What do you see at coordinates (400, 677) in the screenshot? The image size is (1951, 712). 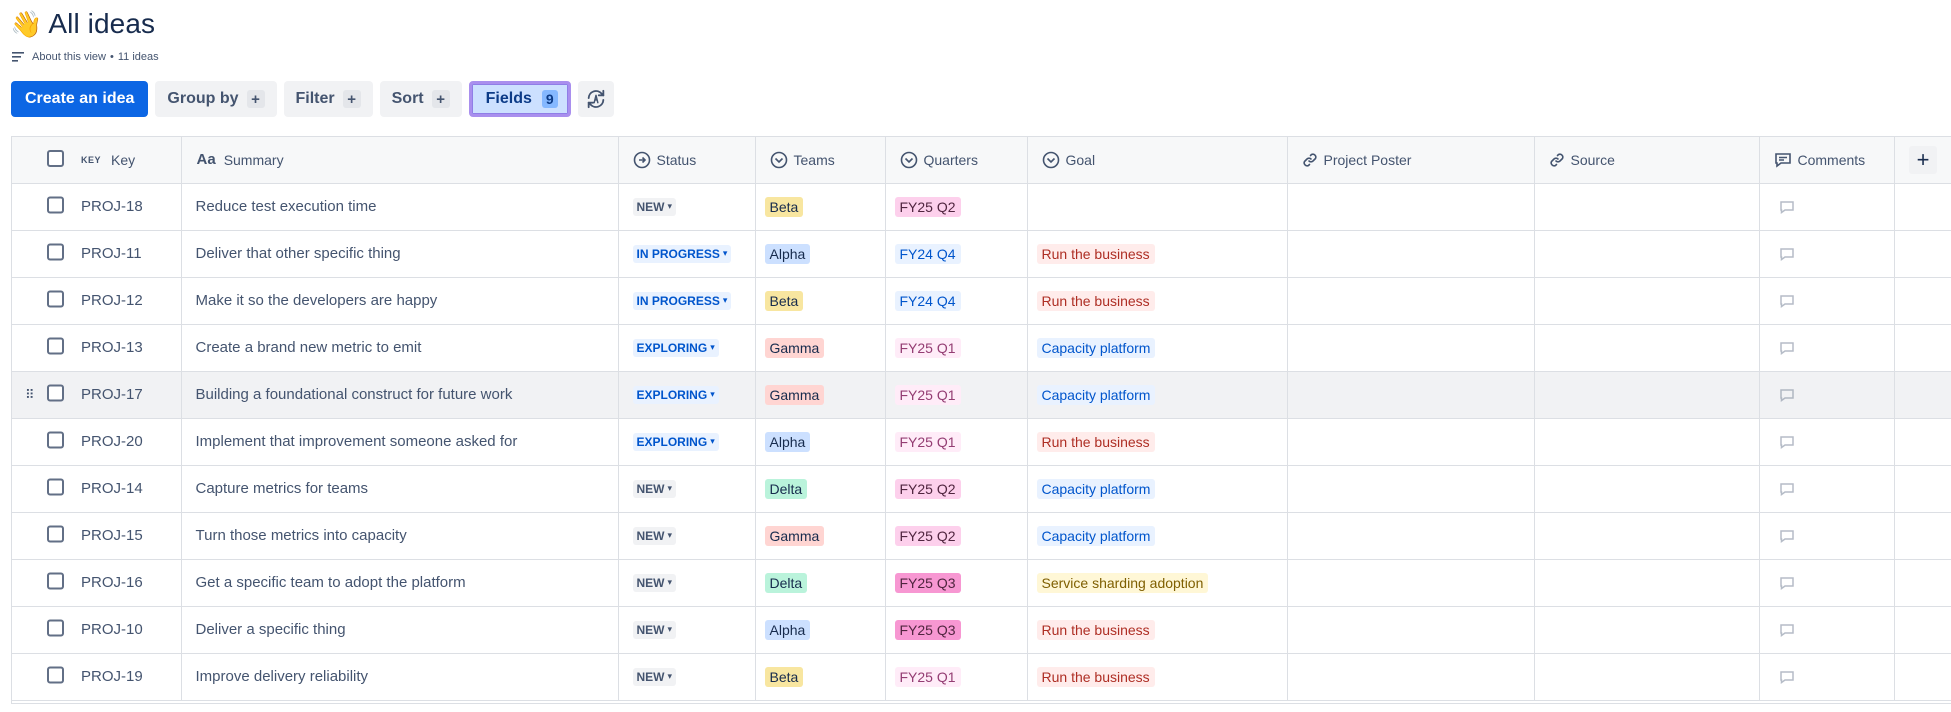 I see `summary-cell: Improve delivery reliability` at bounding box center [400, 677].